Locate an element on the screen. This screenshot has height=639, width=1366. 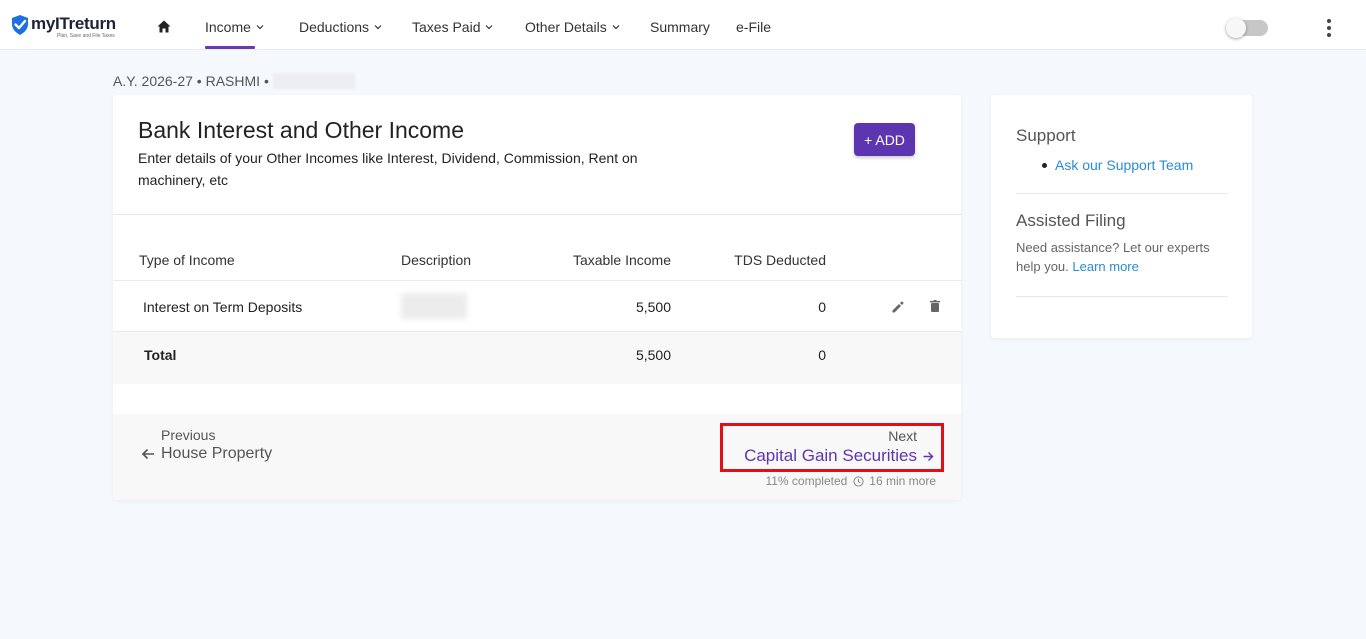
theme-toggle is located at coordinates (1247, 28).